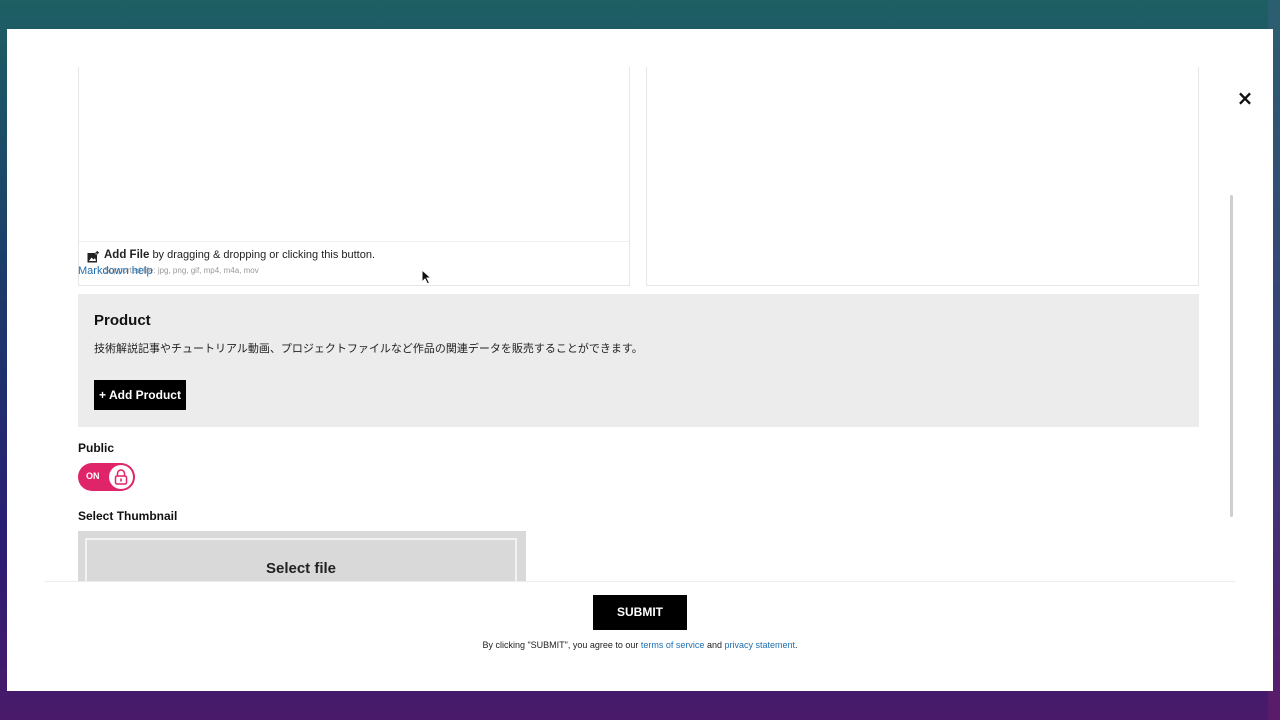 The image size is (1280, 720). I want to click on scrollbar, so click(1231, 356).